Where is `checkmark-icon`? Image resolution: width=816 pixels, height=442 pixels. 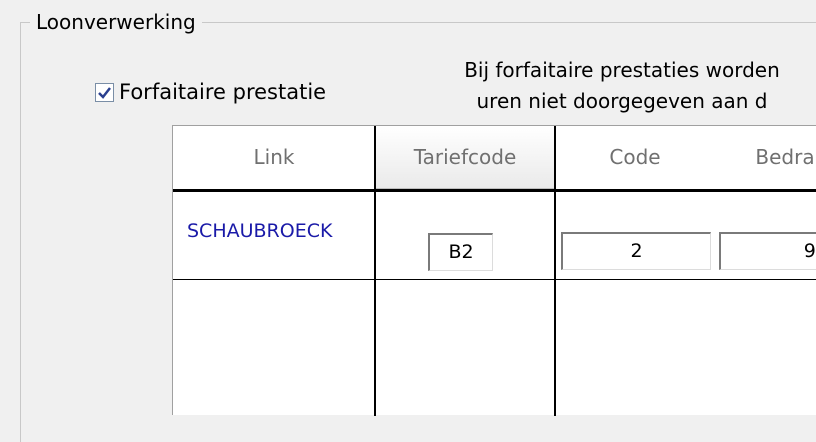
checkmark-icon is located at coordinates (104, 92).